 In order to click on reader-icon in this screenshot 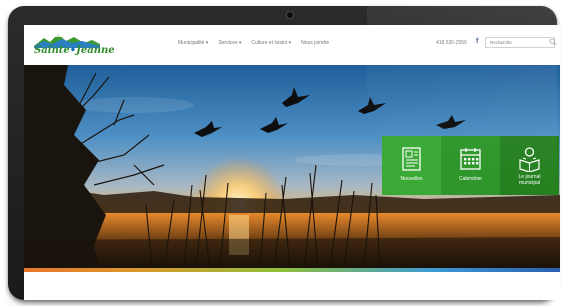, I will do `click(529, 159)`.